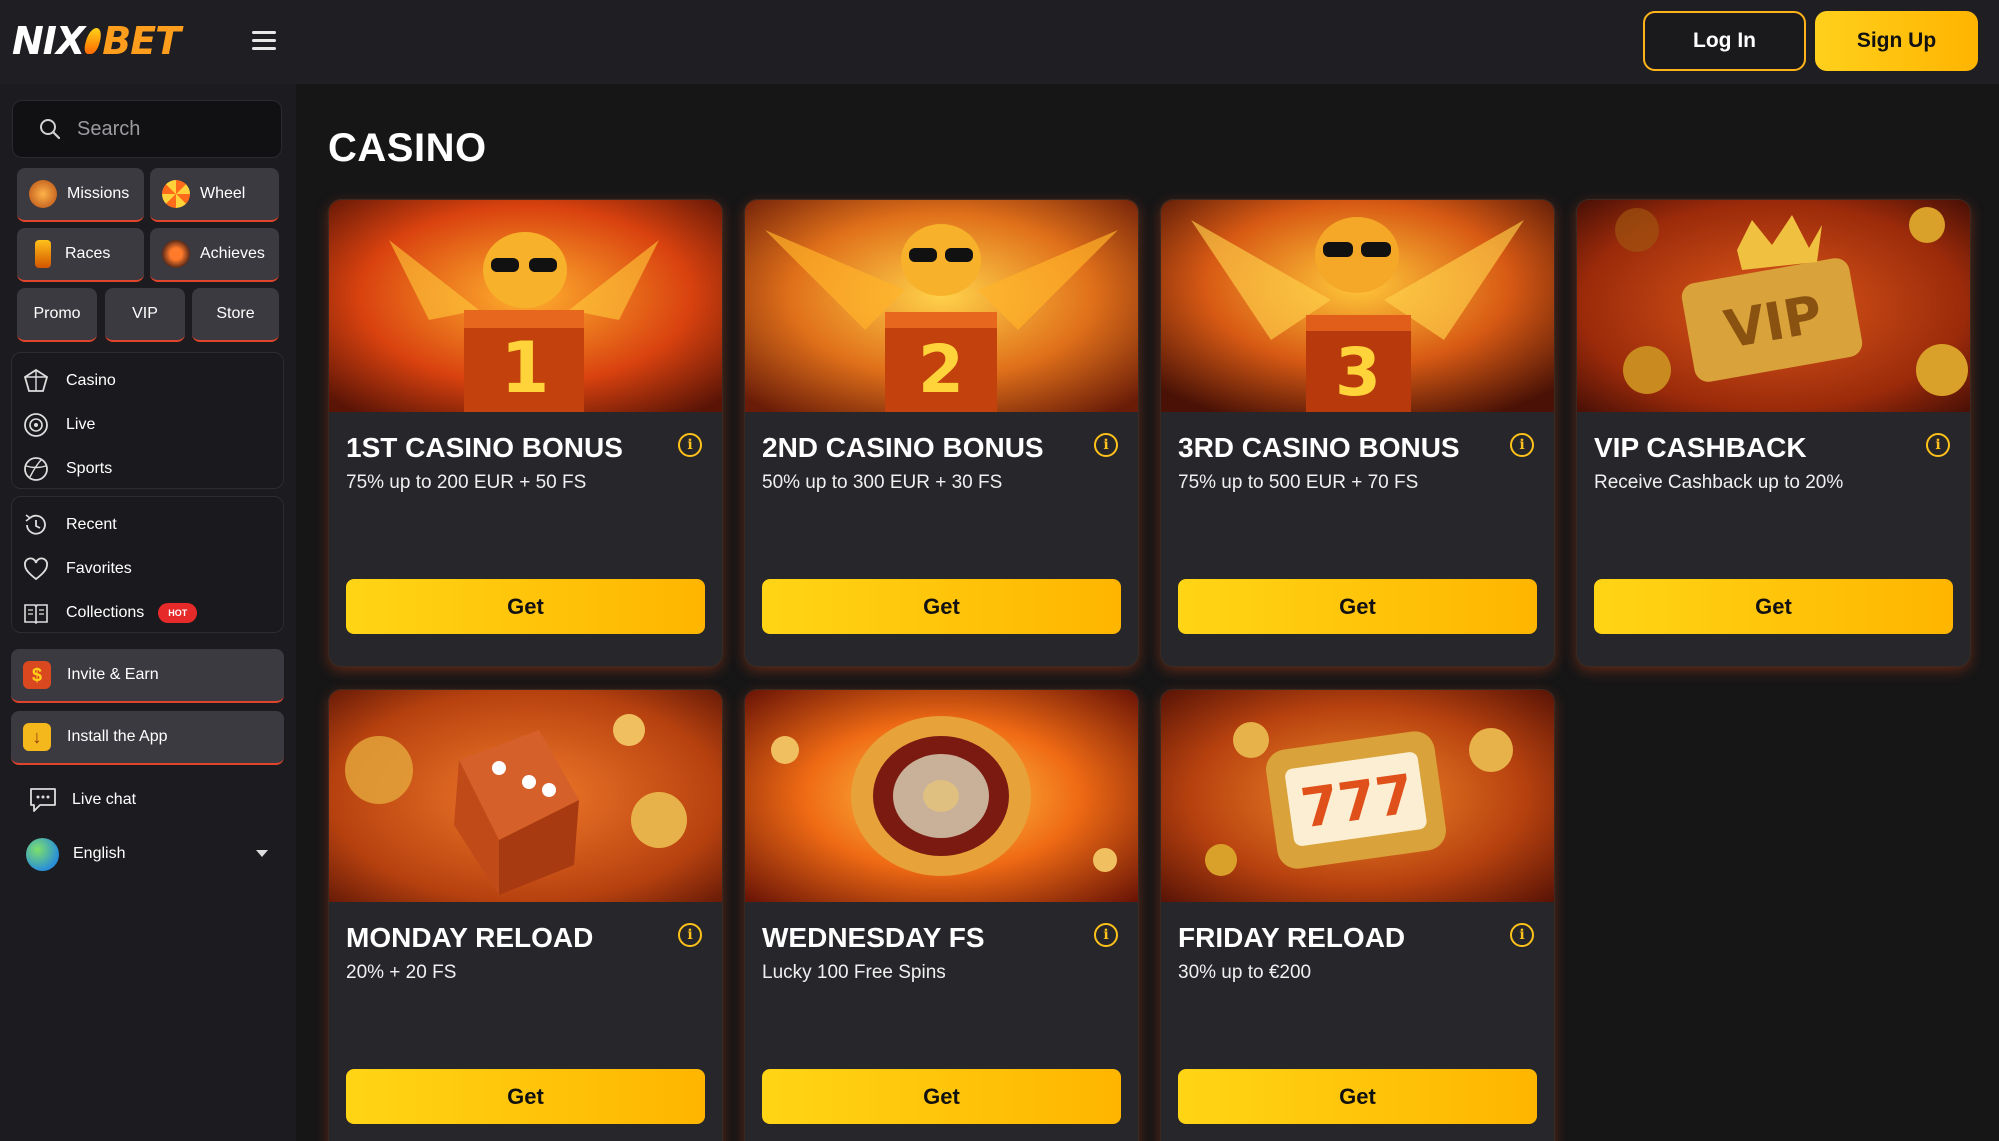 The height and width of the screenshot is (1141, 1999). I want to click on heart-icon, so click(36, 569).